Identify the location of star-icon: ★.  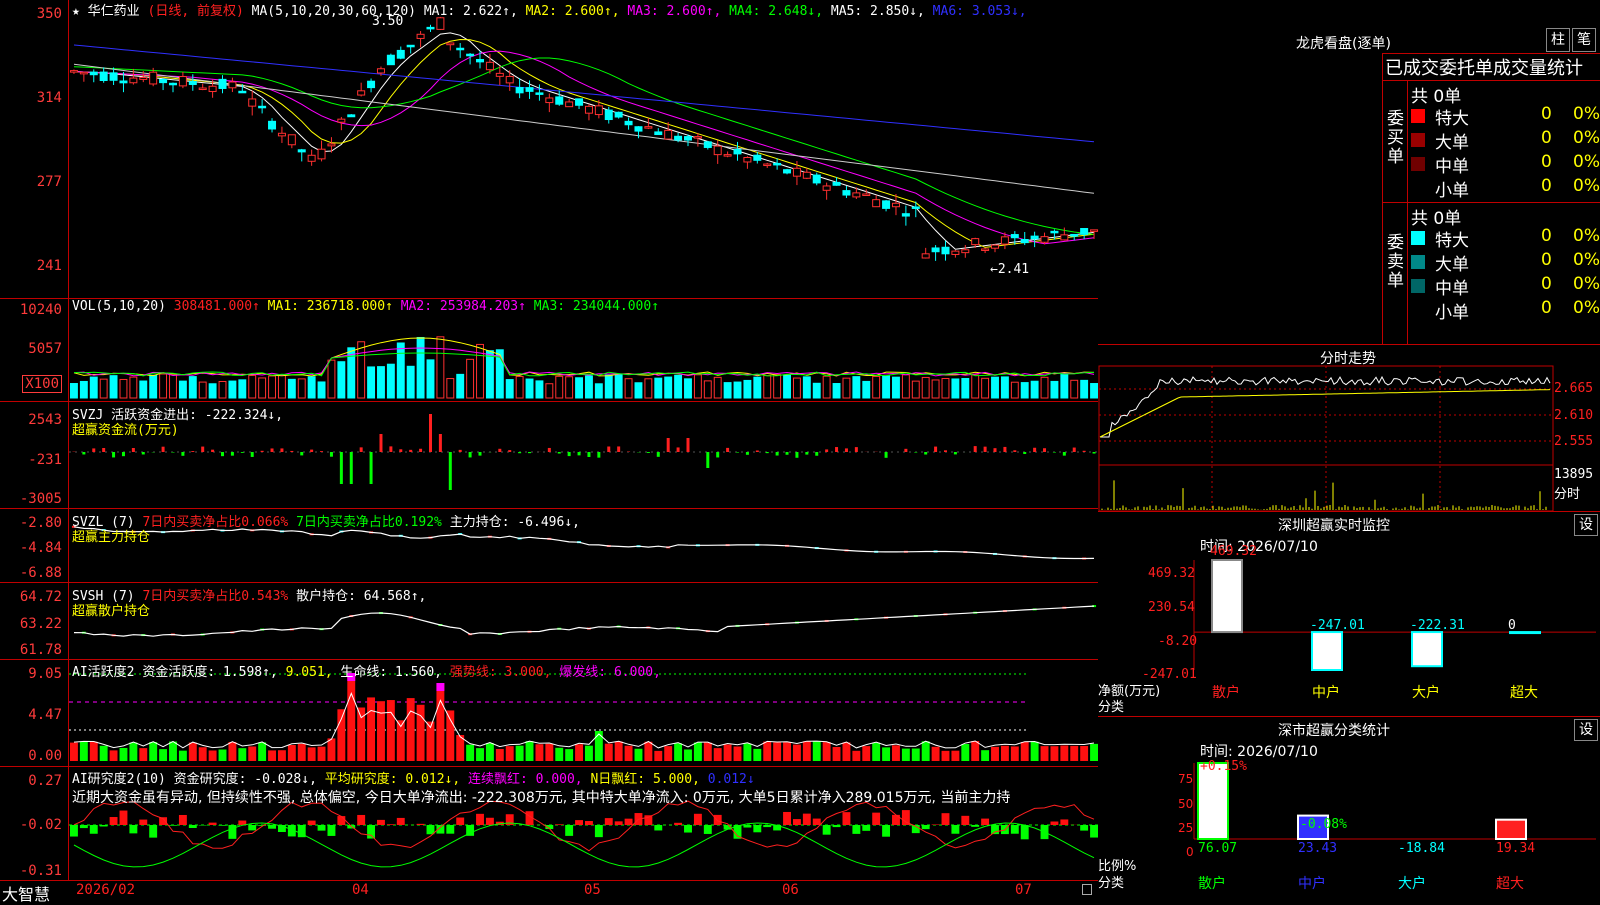
(76, 11).